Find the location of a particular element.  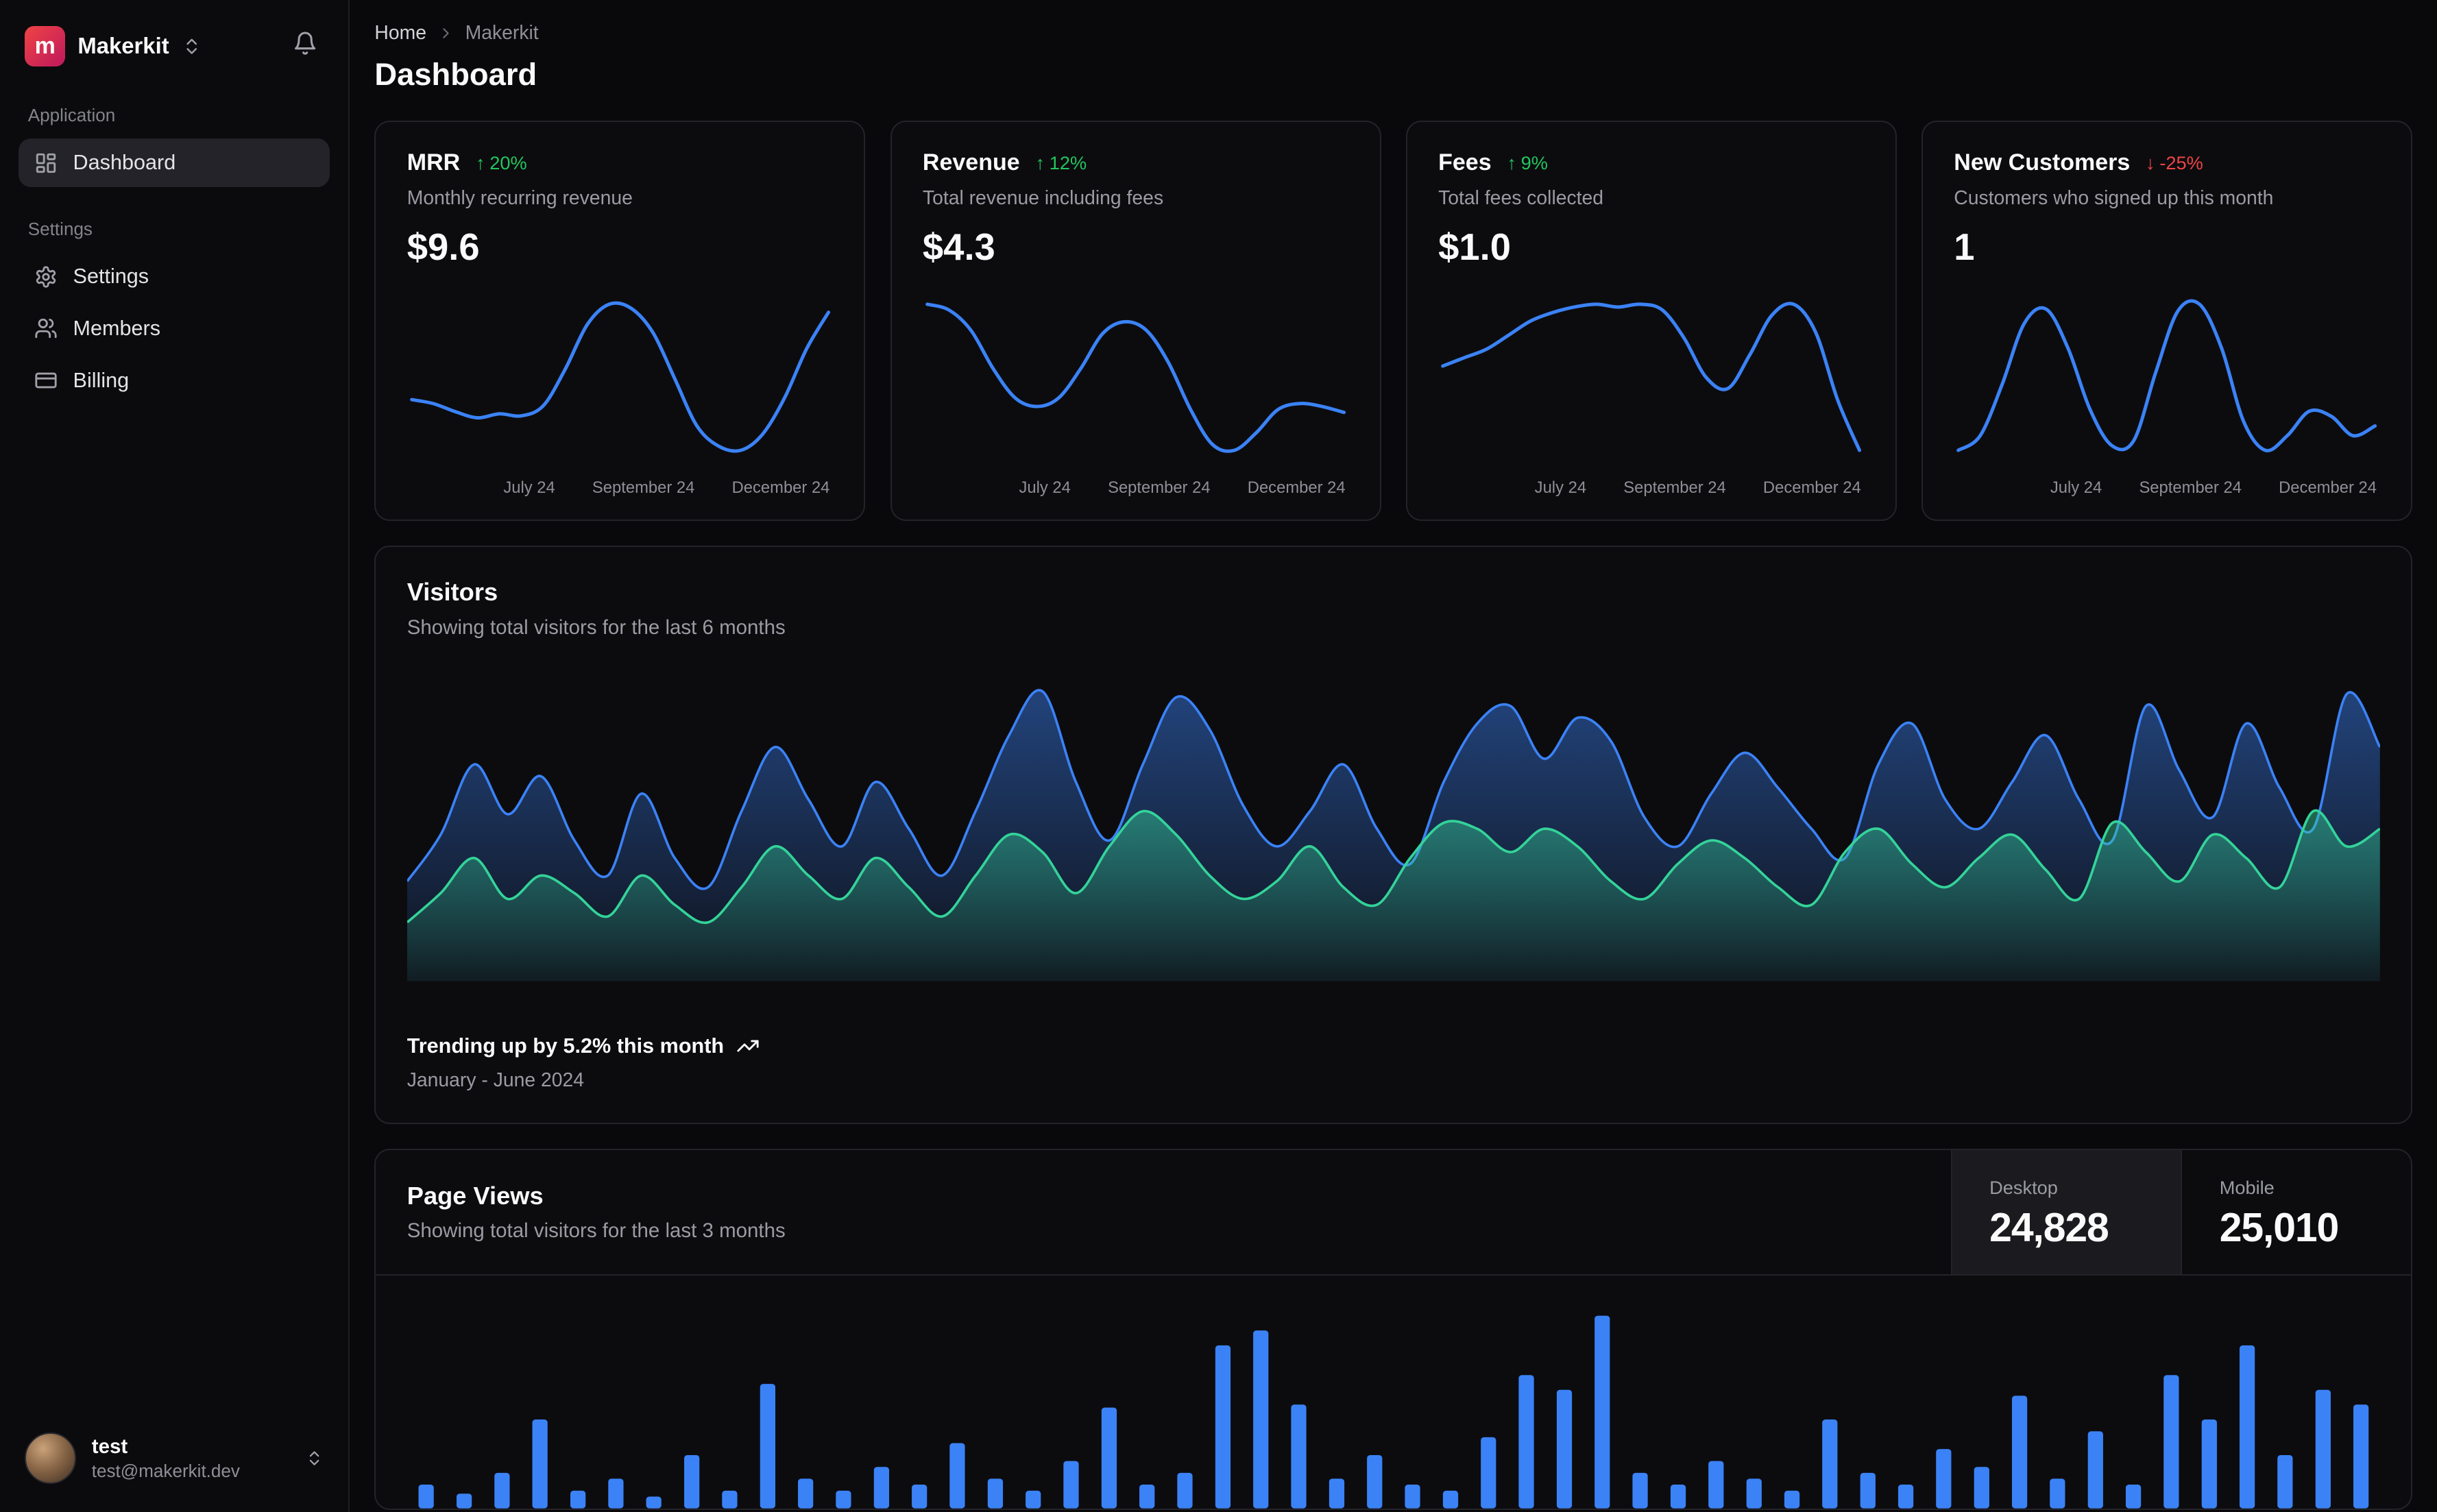

breadcrumb: Home Makerkit is located at coordinates (1393, 33).